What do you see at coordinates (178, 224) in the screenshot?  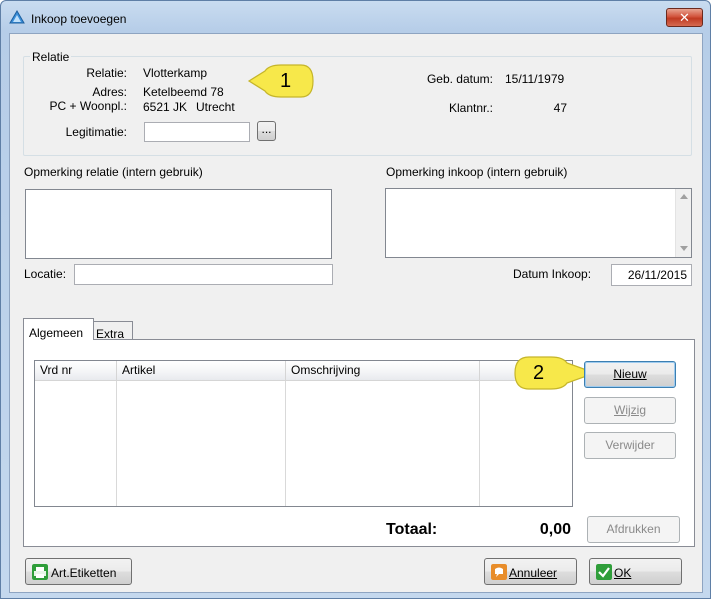 I see `opmerking-relatie-textarea` at bounding box center [178, 224].